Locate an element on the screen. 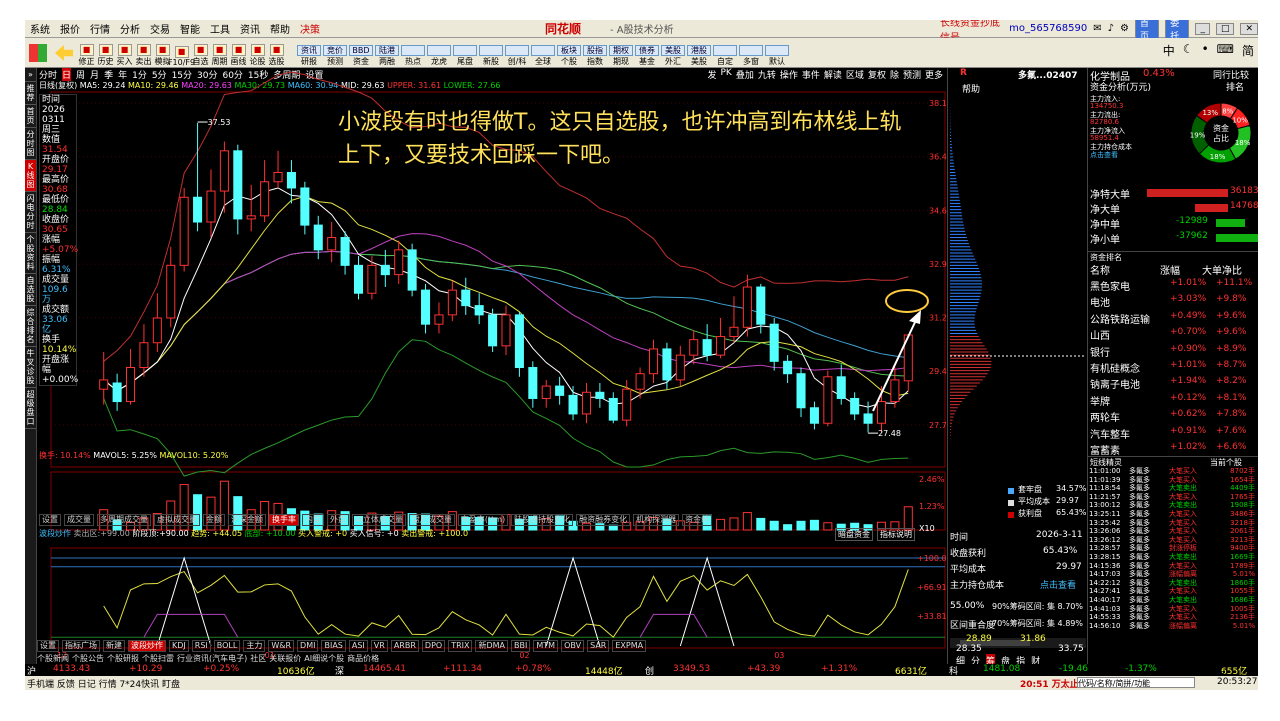 The width and height of the screenshot is (1280, 721). lang-simple: 简 is located at coordinates (1248, 50).